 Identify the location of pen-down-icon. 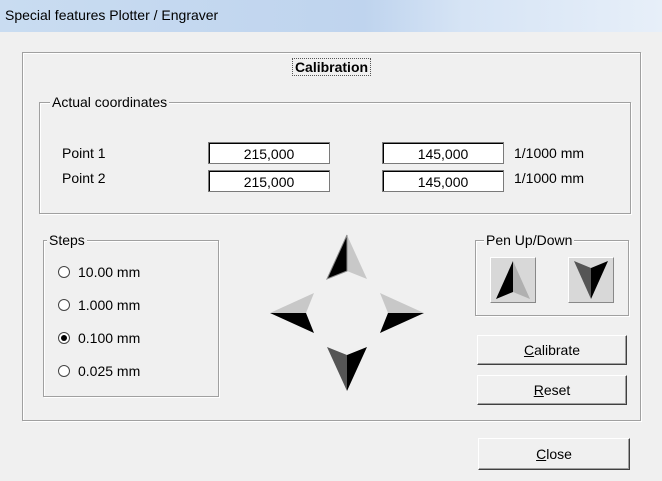
(591, 280).